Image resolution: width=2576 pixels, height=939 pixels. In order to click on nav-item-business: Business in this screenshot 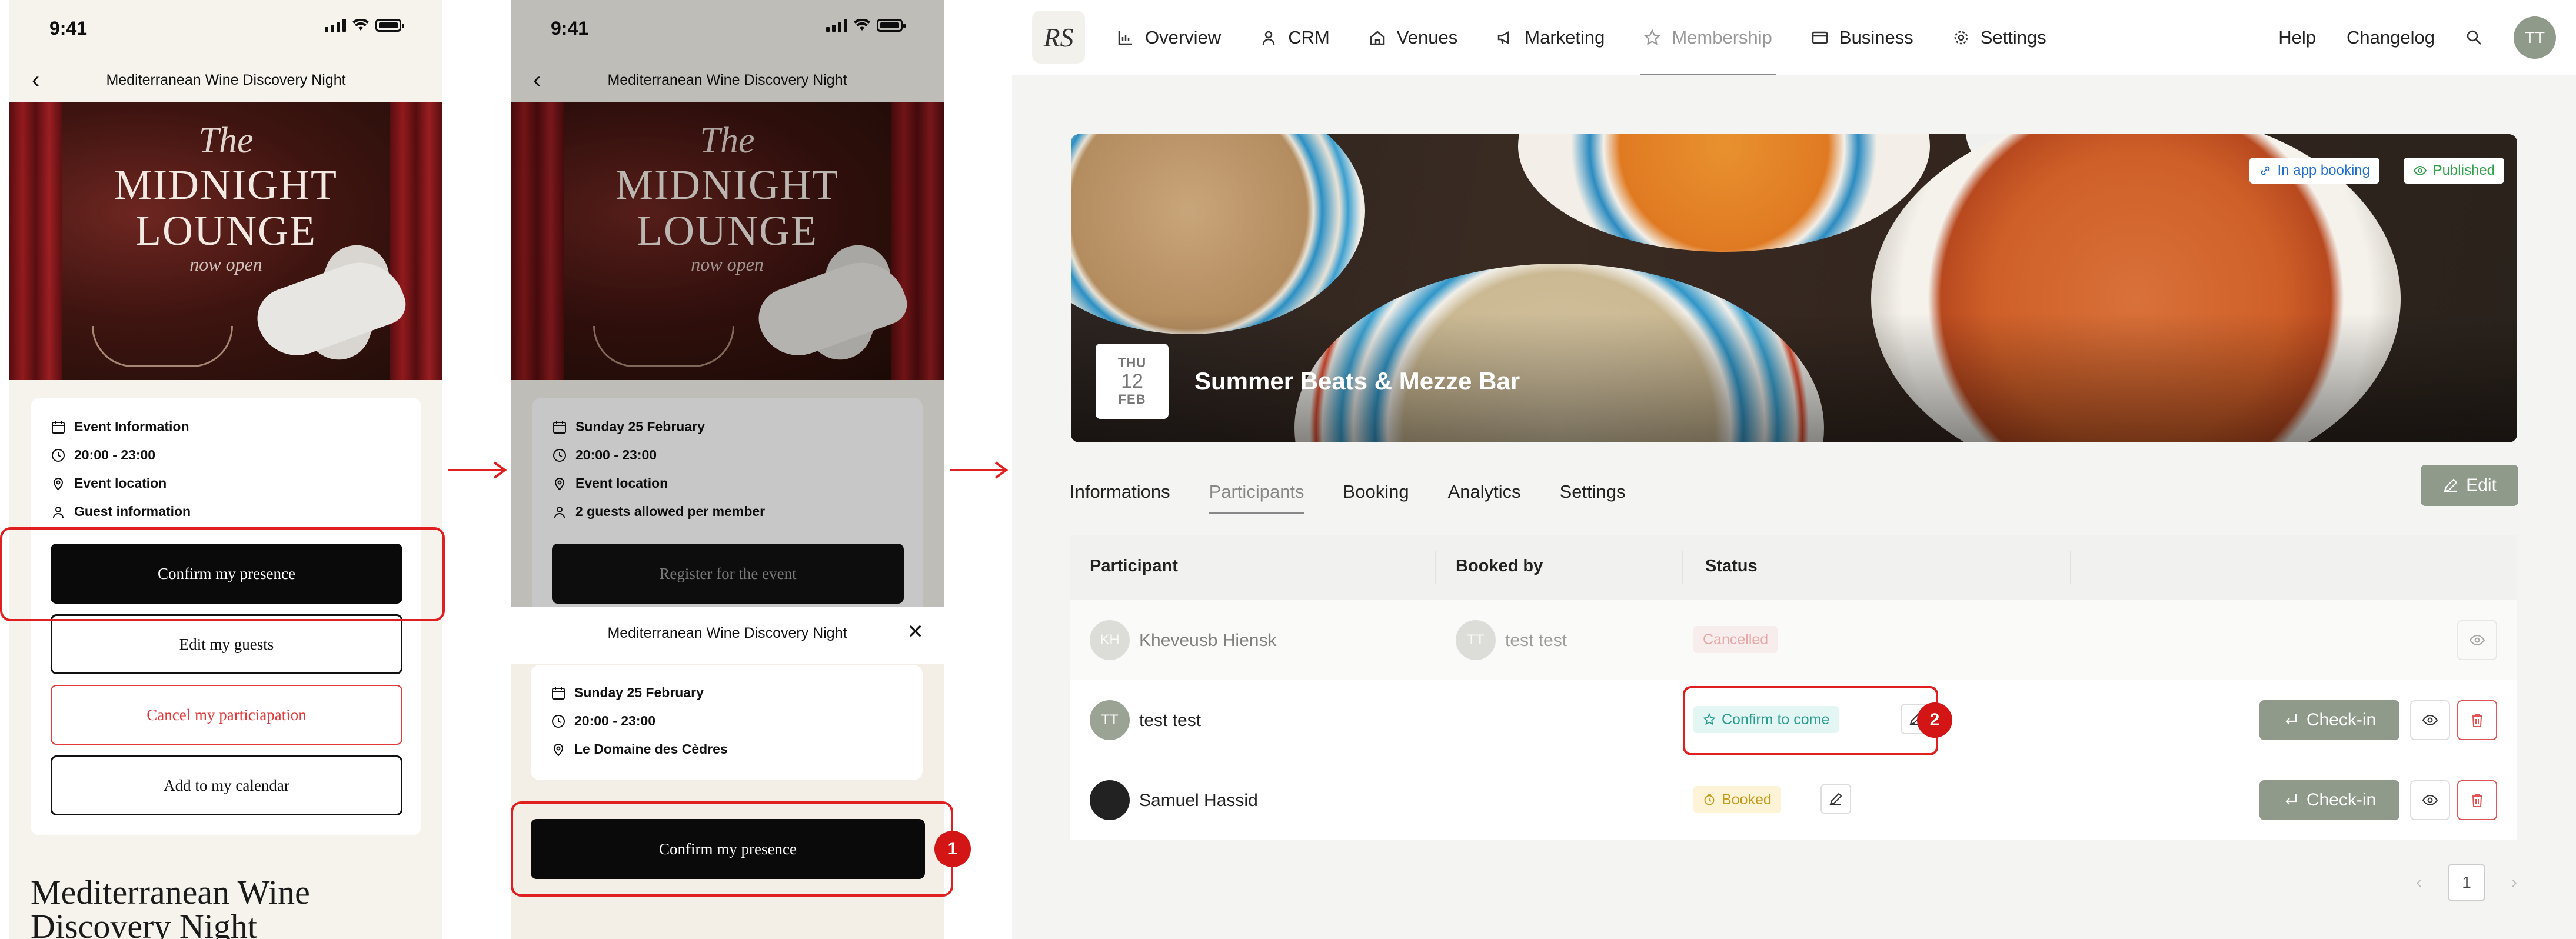, I will do `click(1862, 38)`.